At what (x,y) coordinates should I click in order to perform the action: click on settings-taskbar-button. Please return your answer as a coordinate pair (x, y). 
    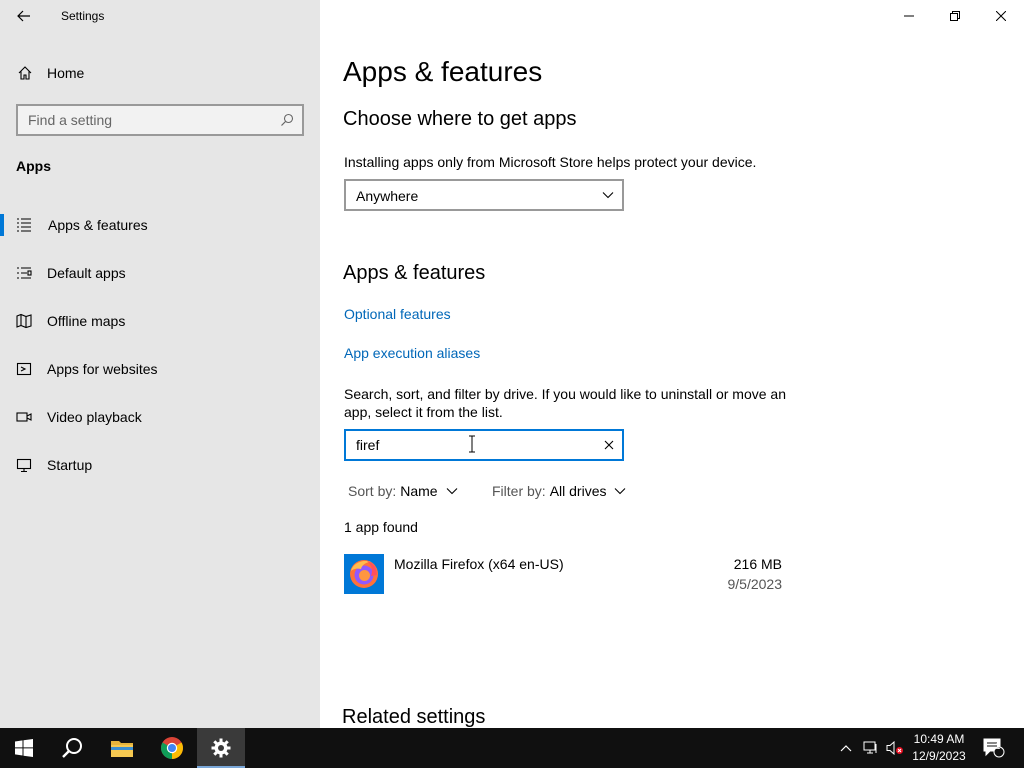
    Looking at the image, I should click on (221, 748).